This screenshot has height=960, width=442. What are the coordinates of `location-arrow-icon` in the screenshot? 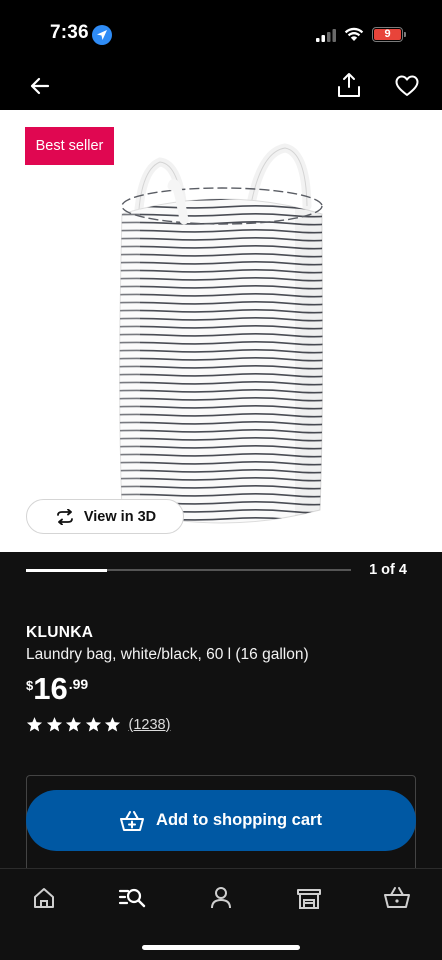 It's located at (102, 35).